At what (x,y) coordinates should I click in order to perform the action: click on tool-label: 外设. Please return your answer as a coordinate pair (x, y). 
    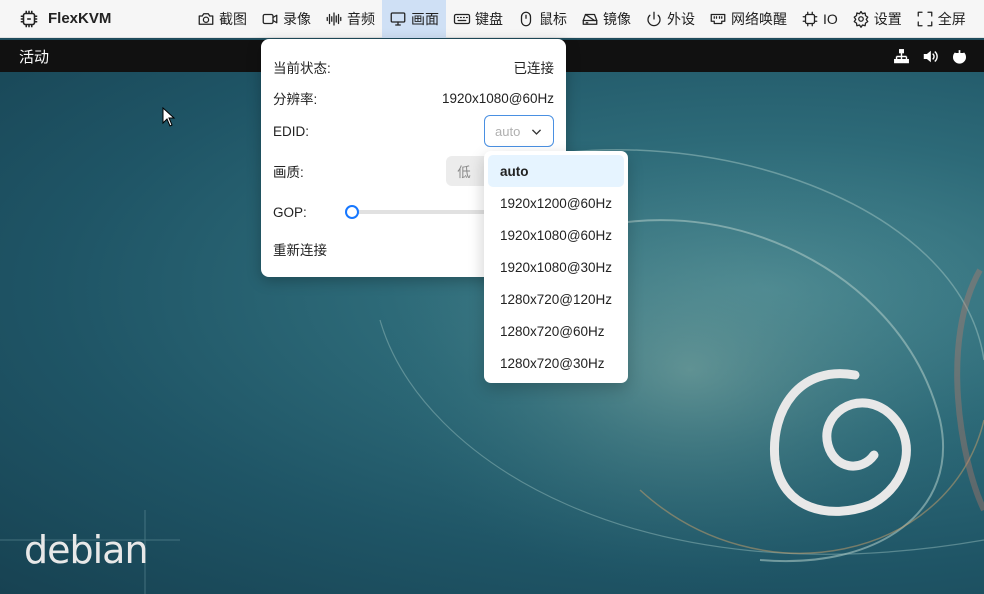
    Looking at the image, I should click on (681, 18).